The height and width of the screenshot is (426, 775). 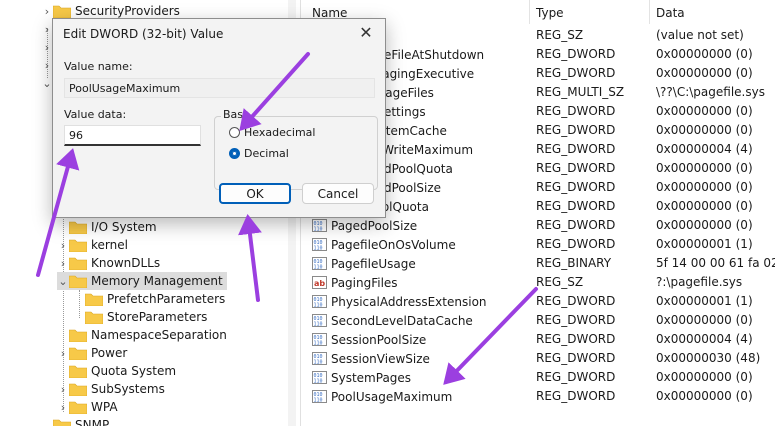 I want to click on tree-item-label: NamespaceSeparation, so click(x=159, y=335).